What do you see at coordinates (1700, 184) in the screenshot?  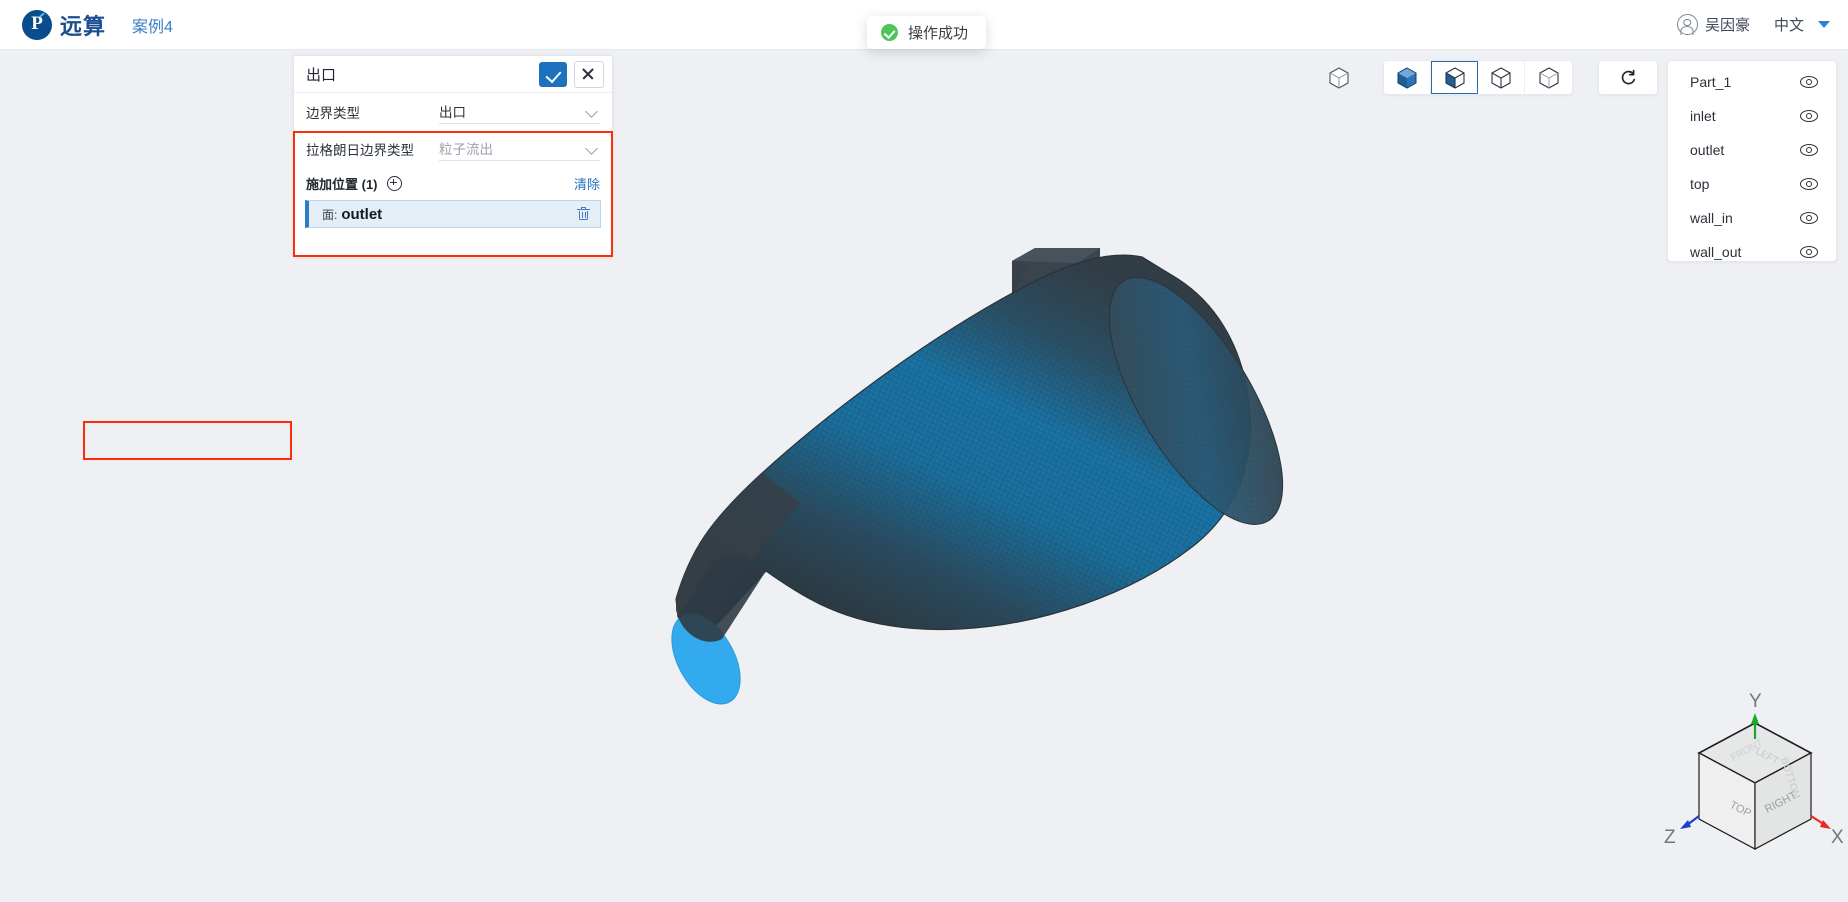 I see `part-name-label: top` at bounding box center [1700, 184].